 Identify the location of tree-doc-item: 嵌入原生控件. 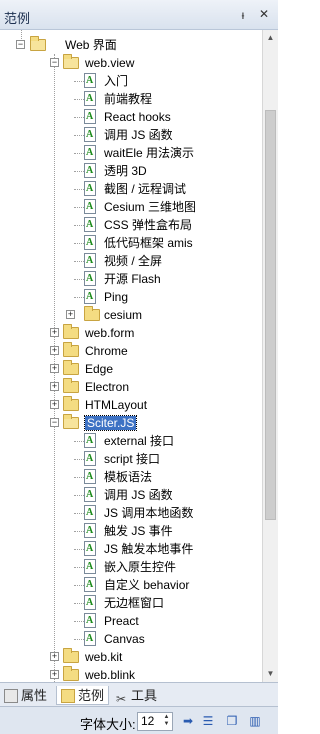
(131, 567).